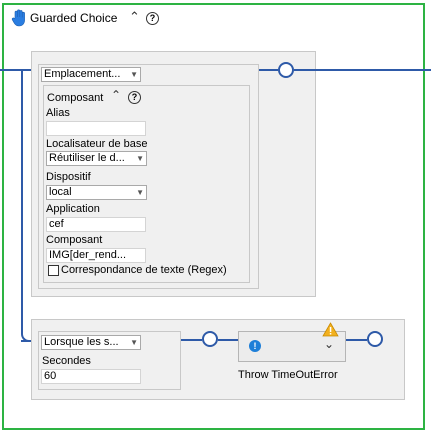 This screenshot has width=431, height=434. What do you see at coordinates (96, 192) in the screenshot?
I see `device-select: local ▼` at bounding box center [96, 192].